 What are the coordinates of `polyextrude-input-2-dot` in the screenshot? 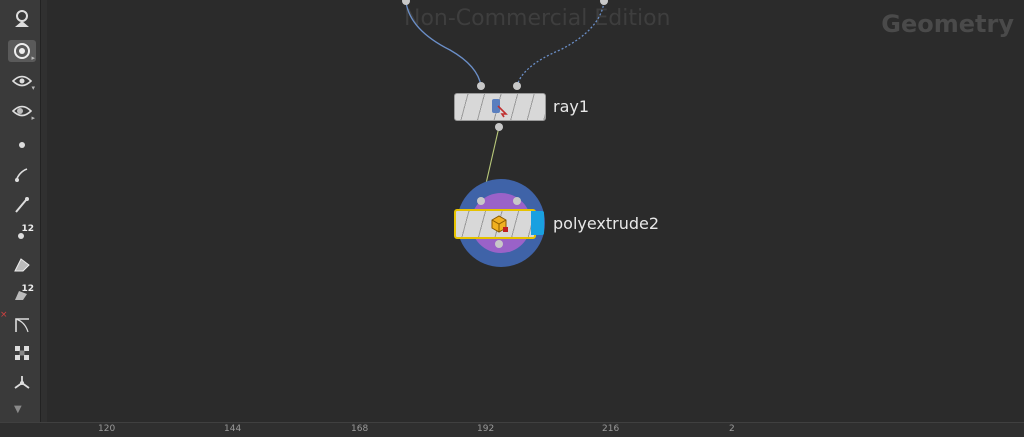 It's located at (517, 201).